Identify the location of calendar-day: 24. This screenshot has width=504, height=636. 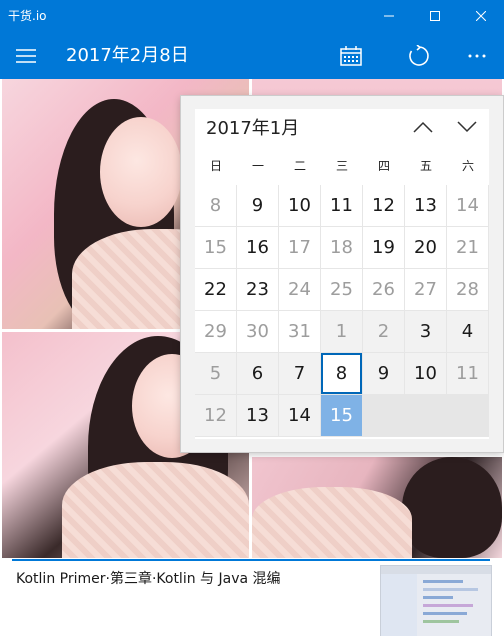
(299, 289).